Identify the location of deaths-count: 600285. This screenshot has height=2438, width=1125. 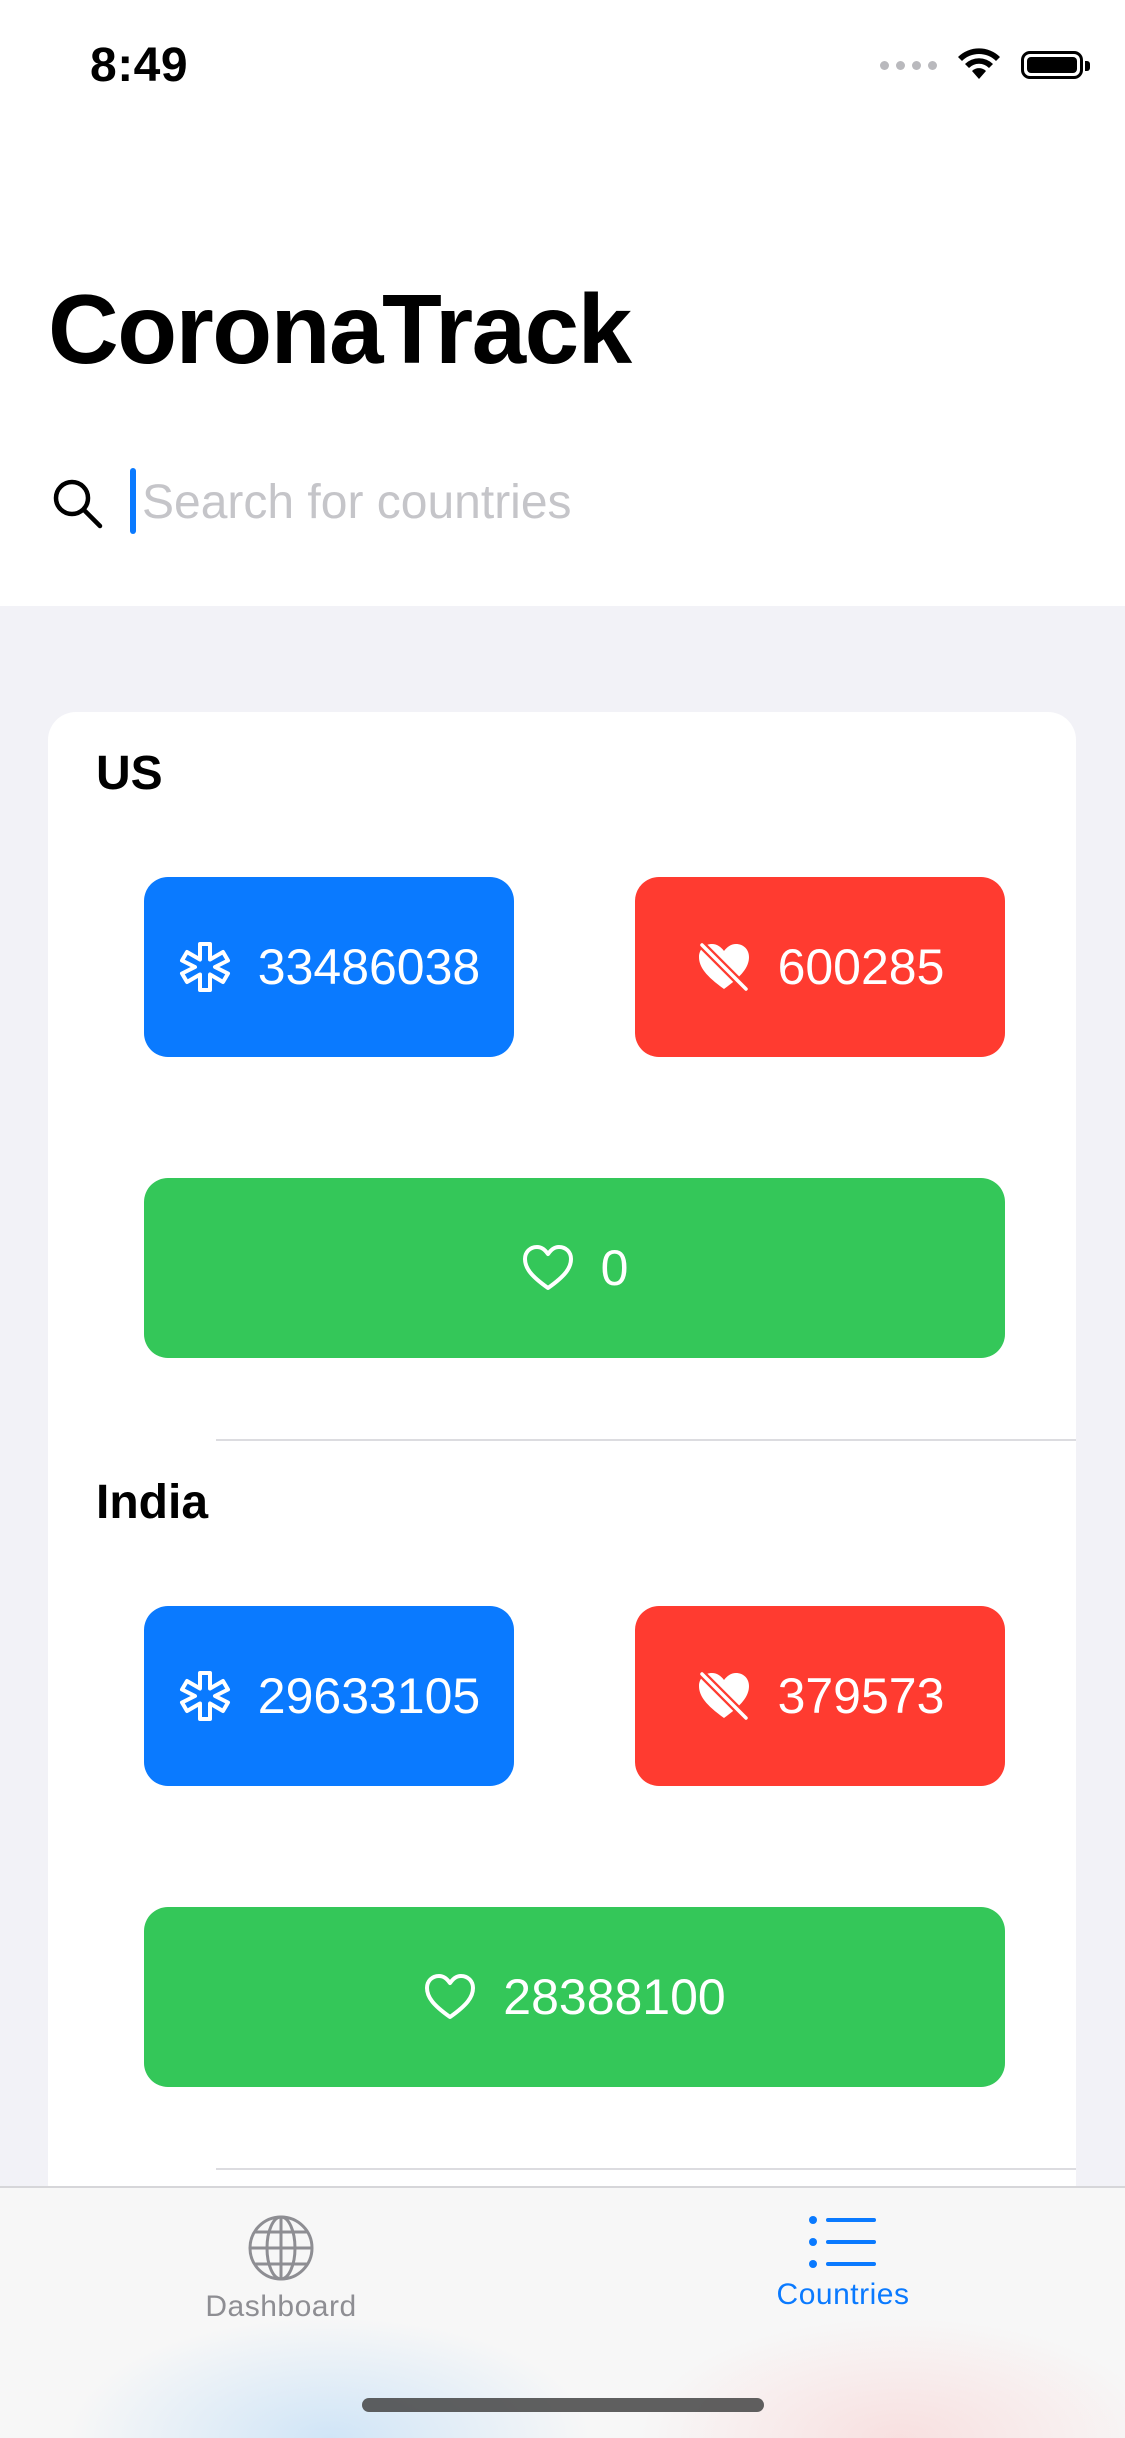
(861, 967).